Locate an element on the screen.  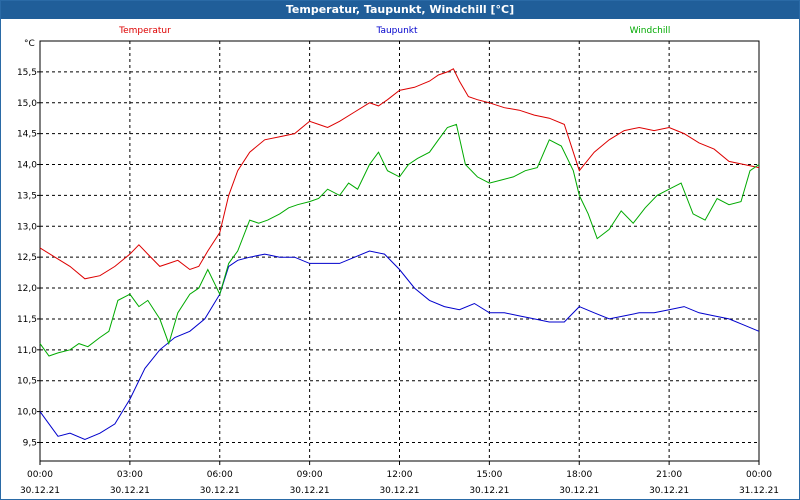
y-tick-label: 11,0 is located at coordinates (27, 351).